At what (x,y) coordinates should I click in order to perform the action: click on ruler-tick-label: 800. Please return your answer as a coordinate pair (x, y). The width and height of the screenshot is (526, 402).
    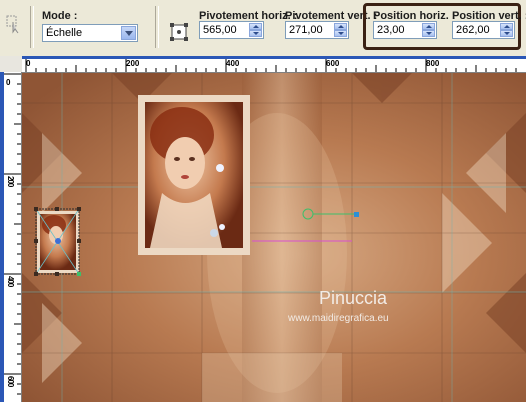
    Looking at the image, I should click on (433, 63).